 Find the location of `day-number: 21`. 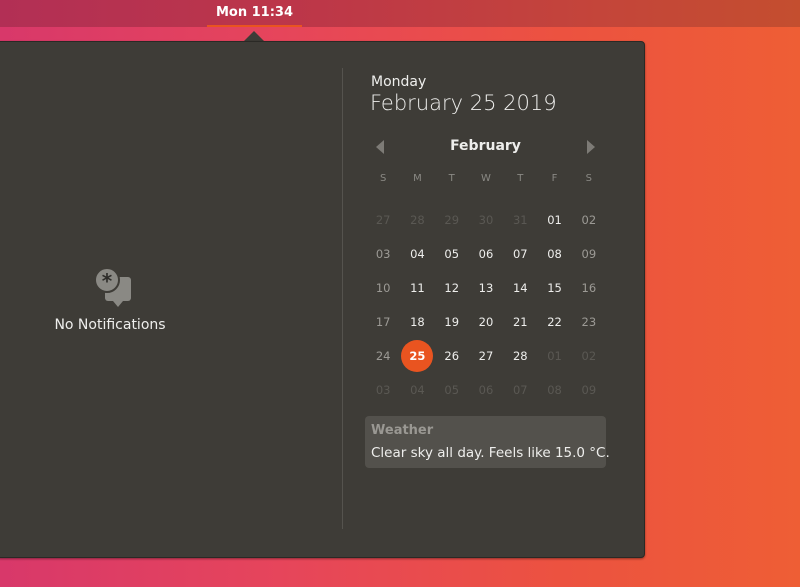

day-number: 21 is located at coordinates (520, 322).